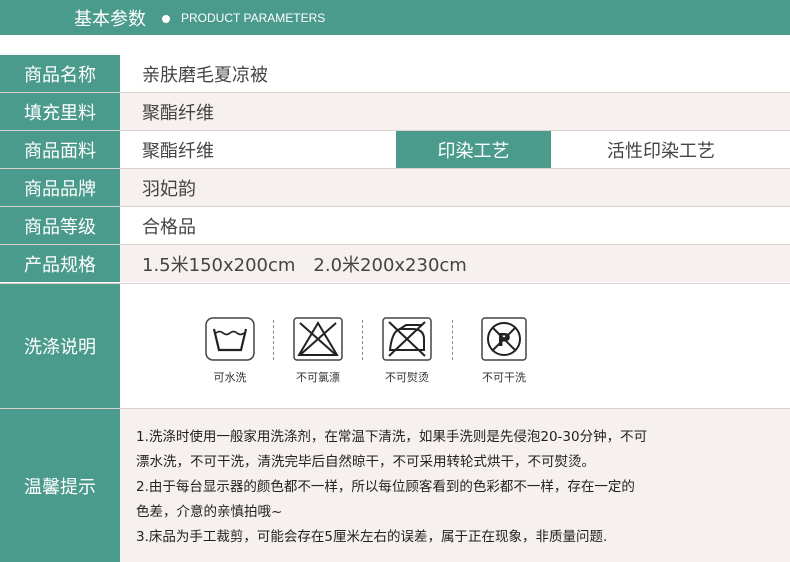  What do you see at coordinates (395, 73) in the screenshot?
I see `param-row-name: 商品名称 亲肤磨毛夏凉被` at bounding box center [395, 73].